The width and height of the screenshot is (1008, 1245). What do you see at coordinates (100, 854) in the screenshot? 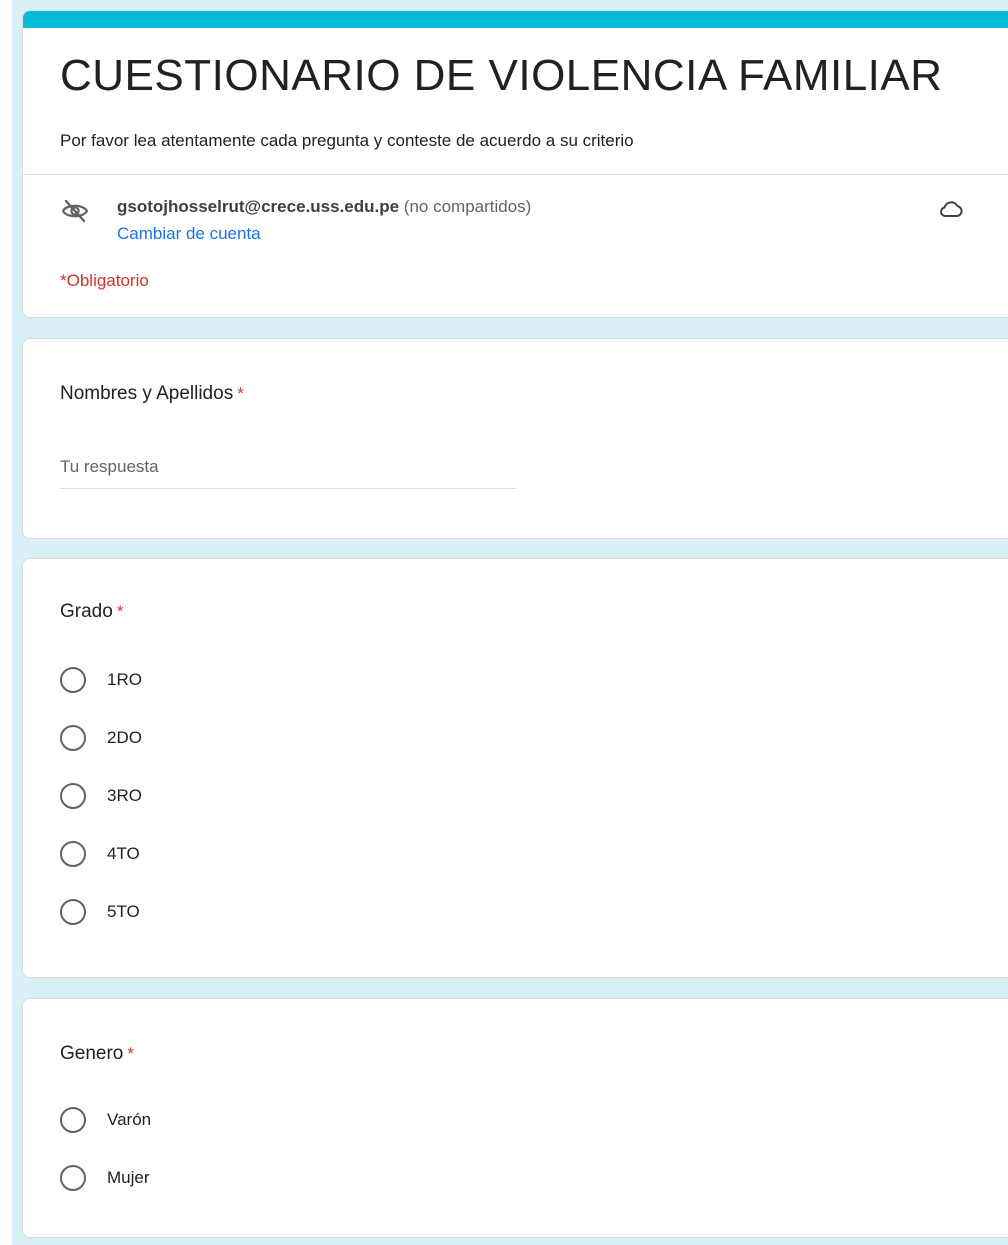
I see `grade-option-4to: 4TO` at bounding box center [100, 854].